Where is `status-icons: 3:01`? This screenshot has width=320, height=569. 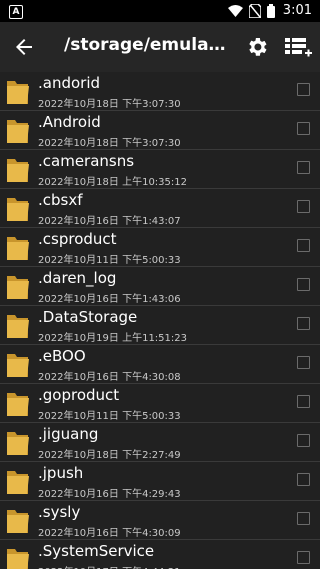
status-icons: 3:01 is located at coordinates (269, 10).